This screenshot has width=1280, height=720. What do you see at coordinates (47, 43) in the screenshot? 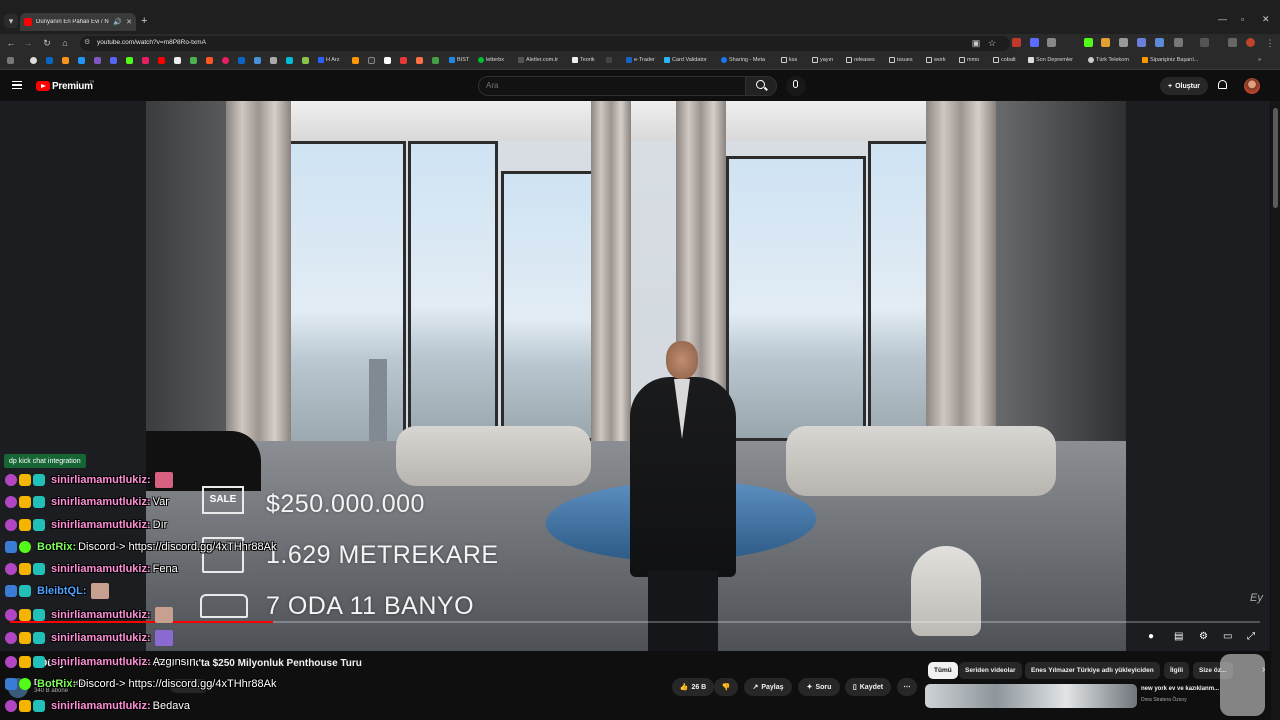
I see `reload-icon: ↻` at bounding box center [47, 43].